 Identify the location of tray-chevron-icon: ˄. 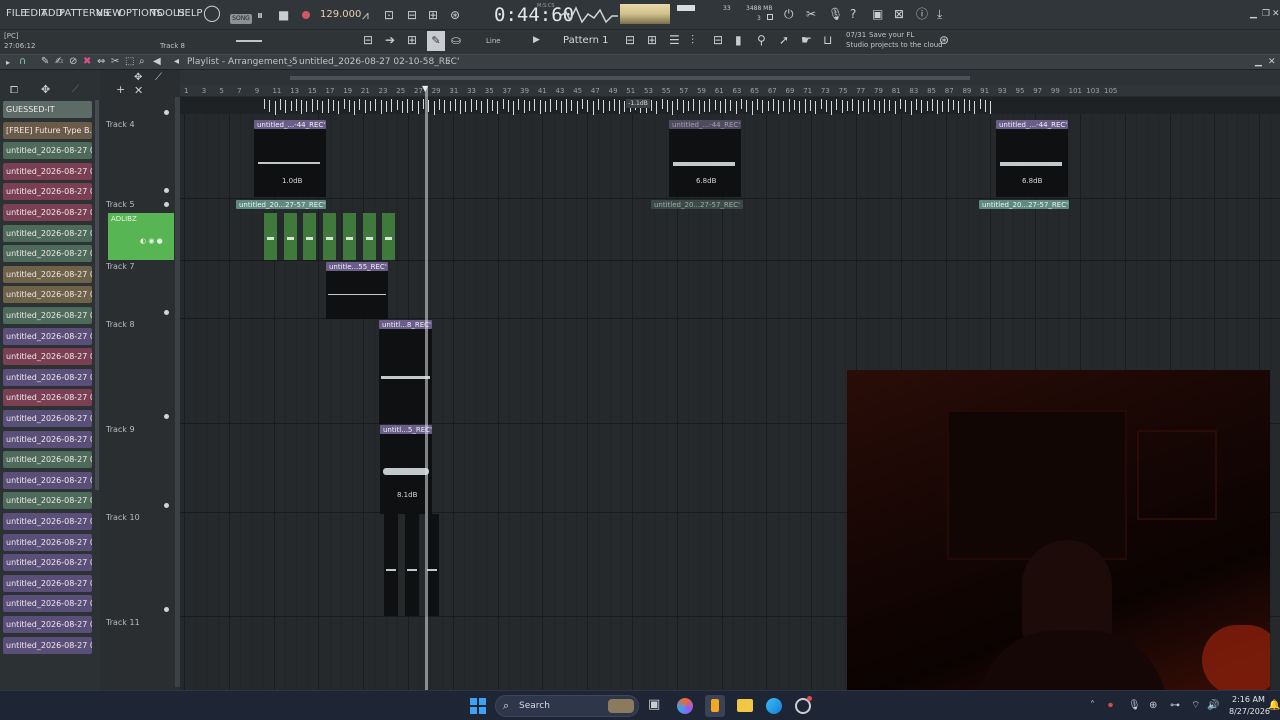
(1092, 706).